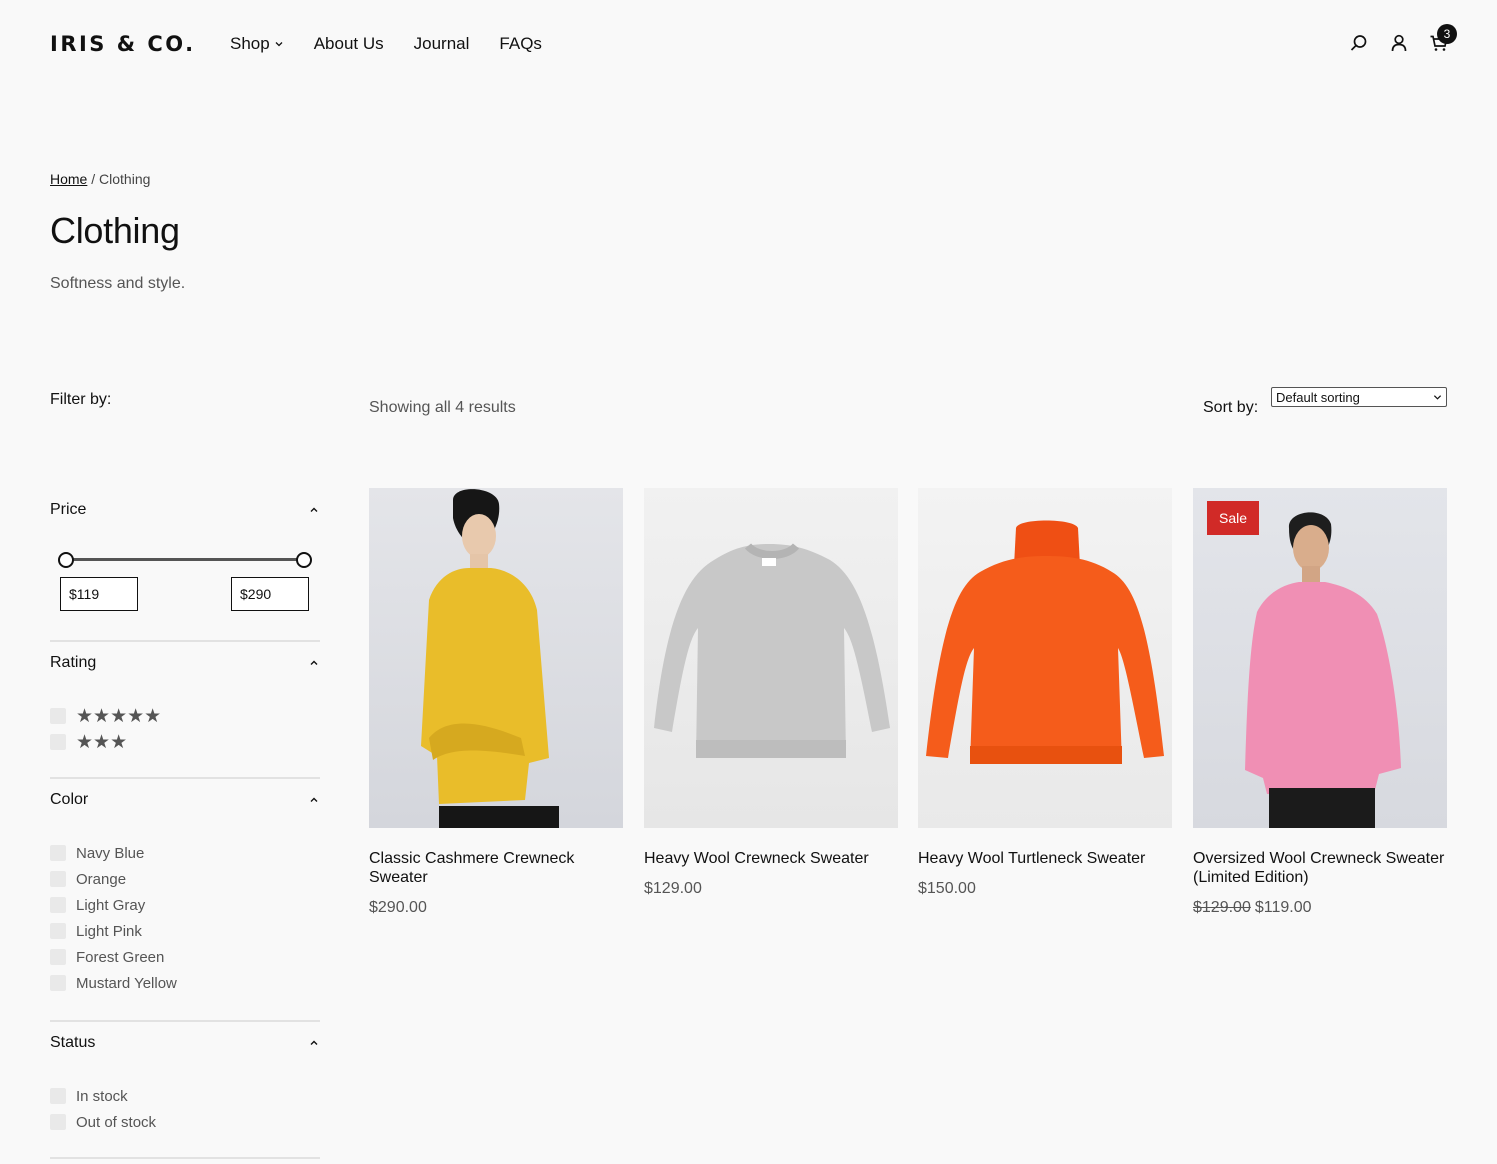 The height and width of the screenshot is (1164, 1497). I want to click on product-photo-yellow-sweater, so click(490, 658).